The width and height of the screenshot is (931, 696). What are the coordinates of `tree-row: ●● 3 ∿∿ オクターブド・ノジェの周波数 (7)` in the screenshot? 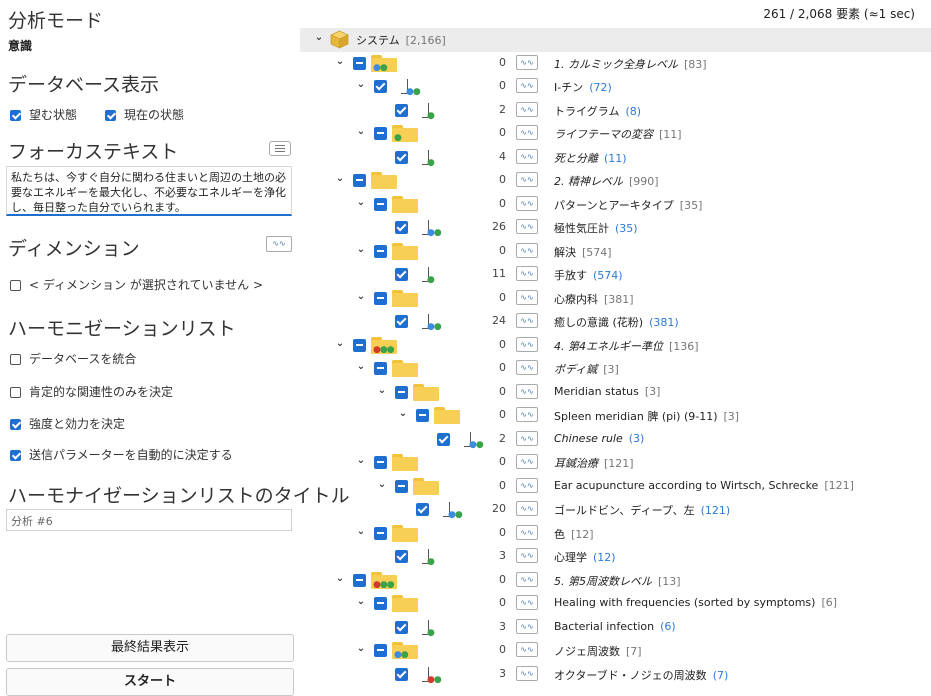 It's located at (615, 675).